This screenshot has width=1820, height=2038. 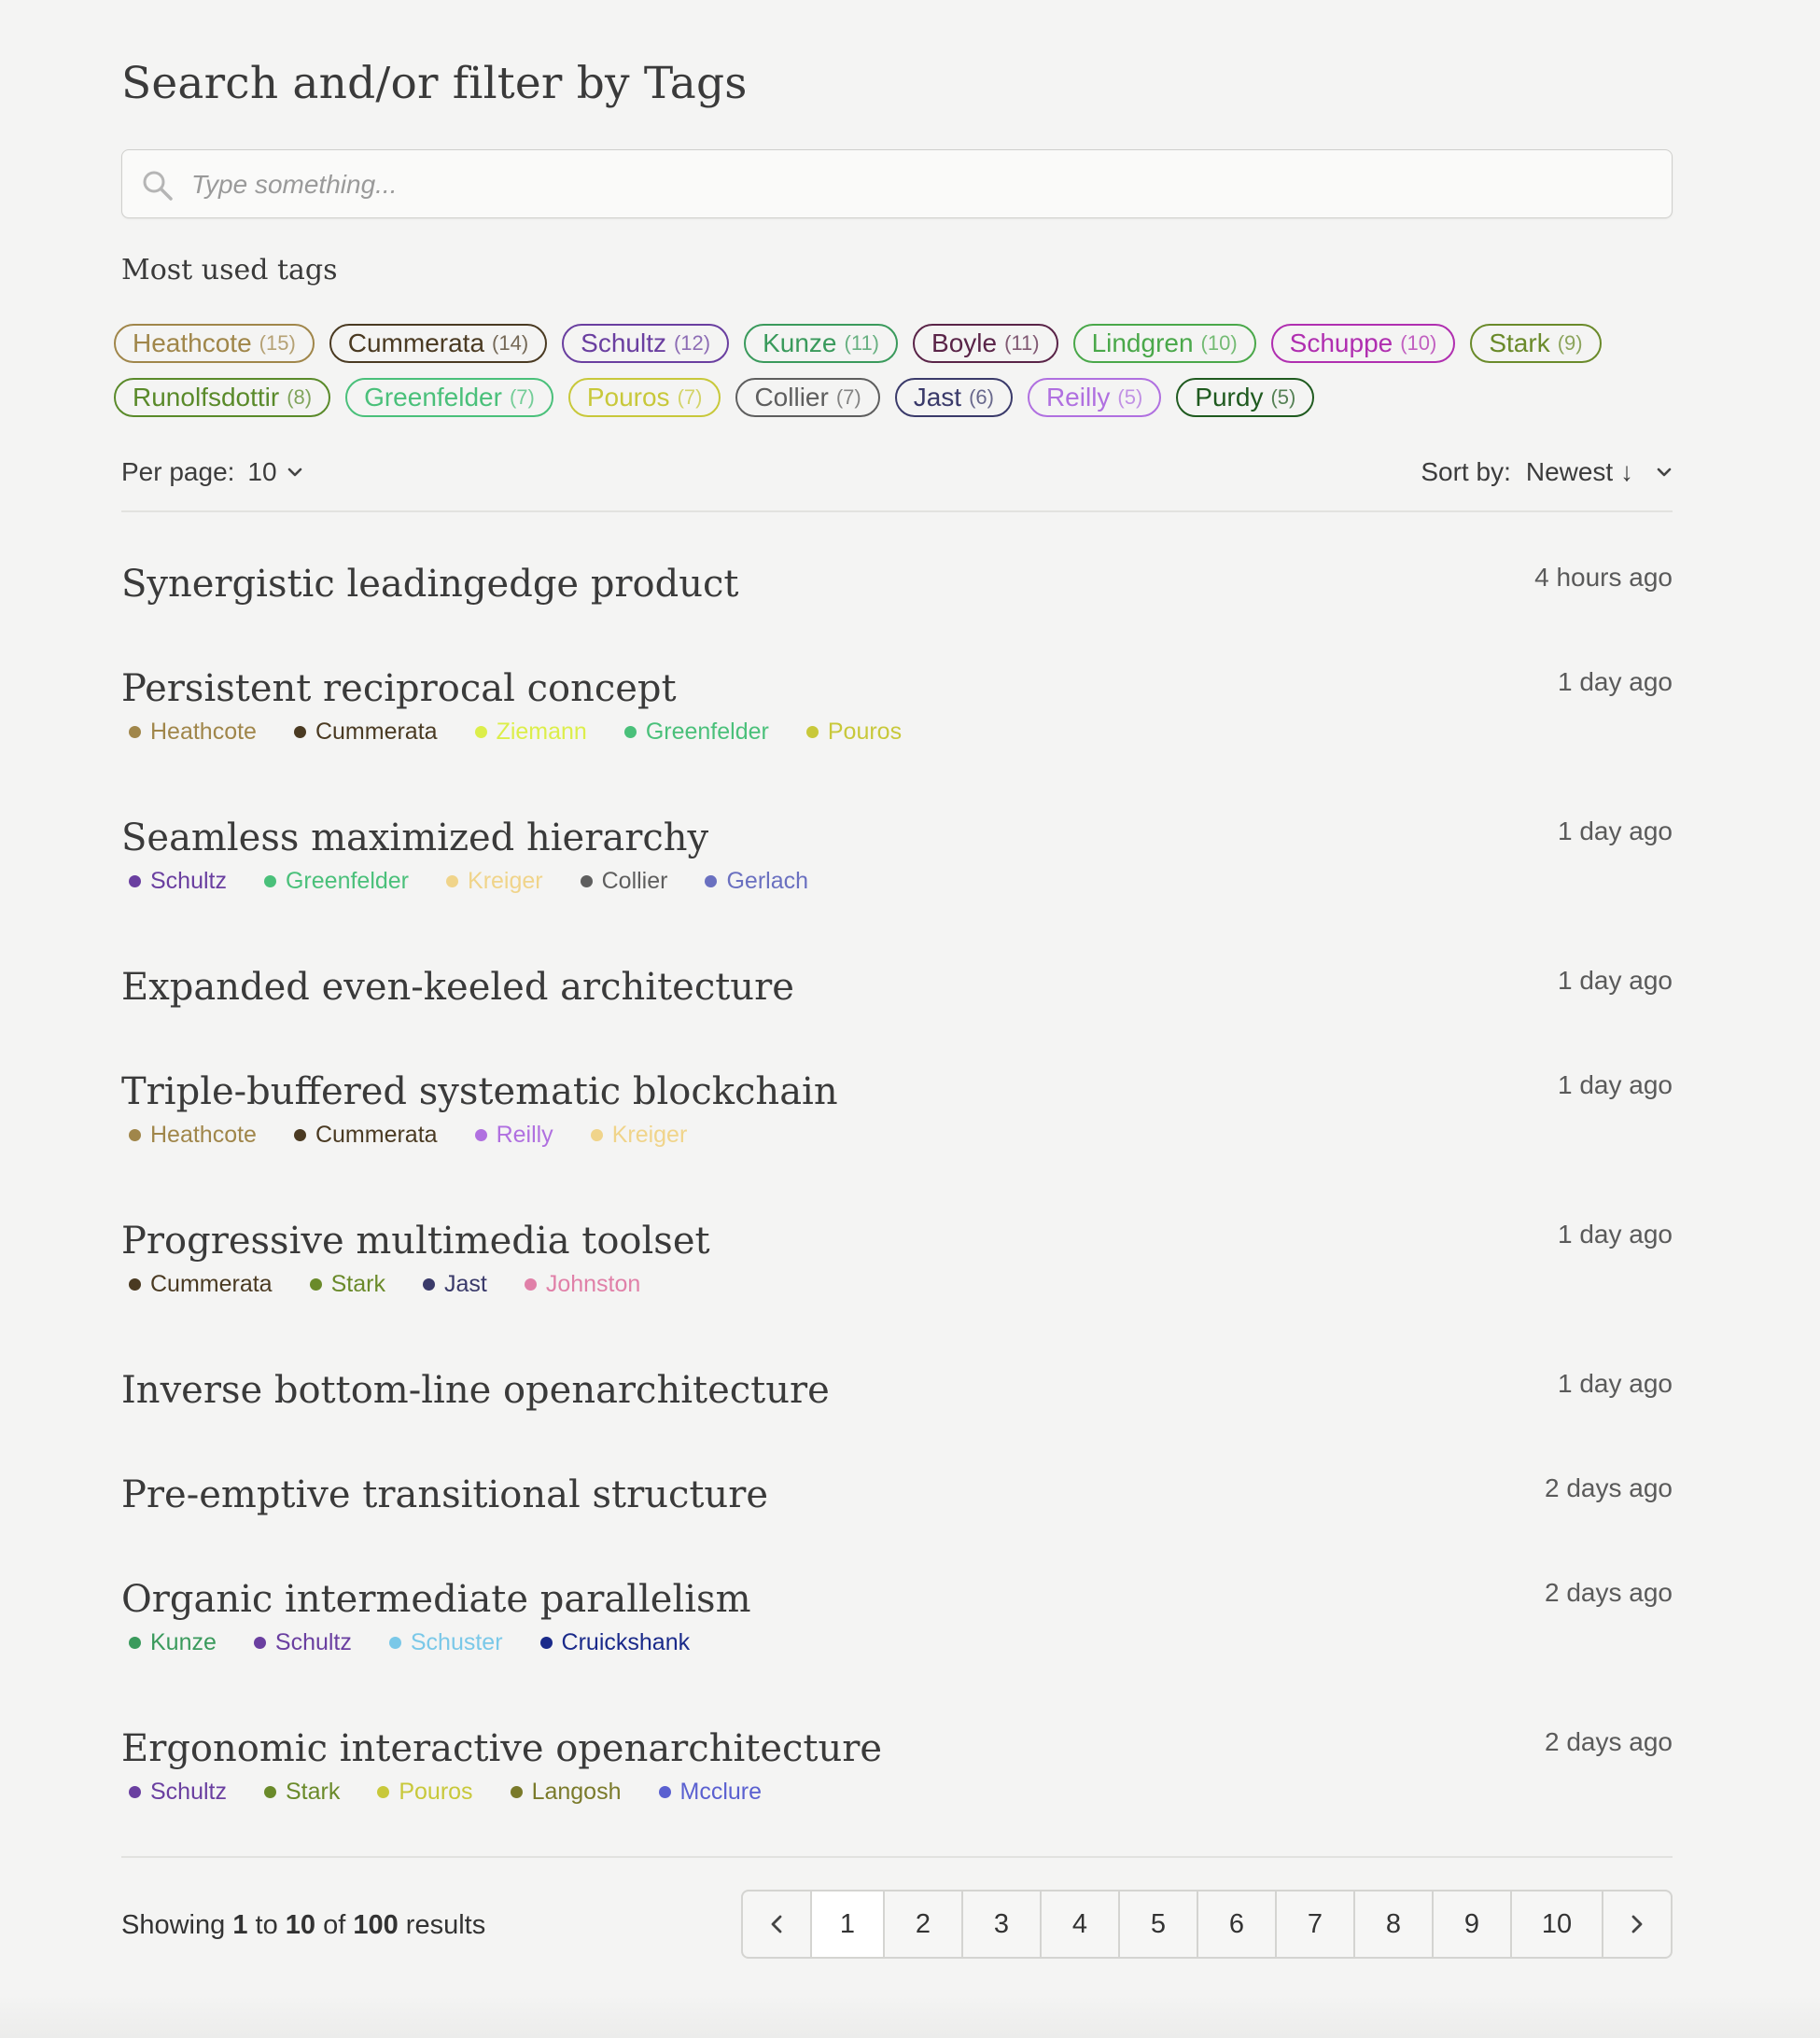 I want to click on tag-count: (12), so click(x=692, y=343).